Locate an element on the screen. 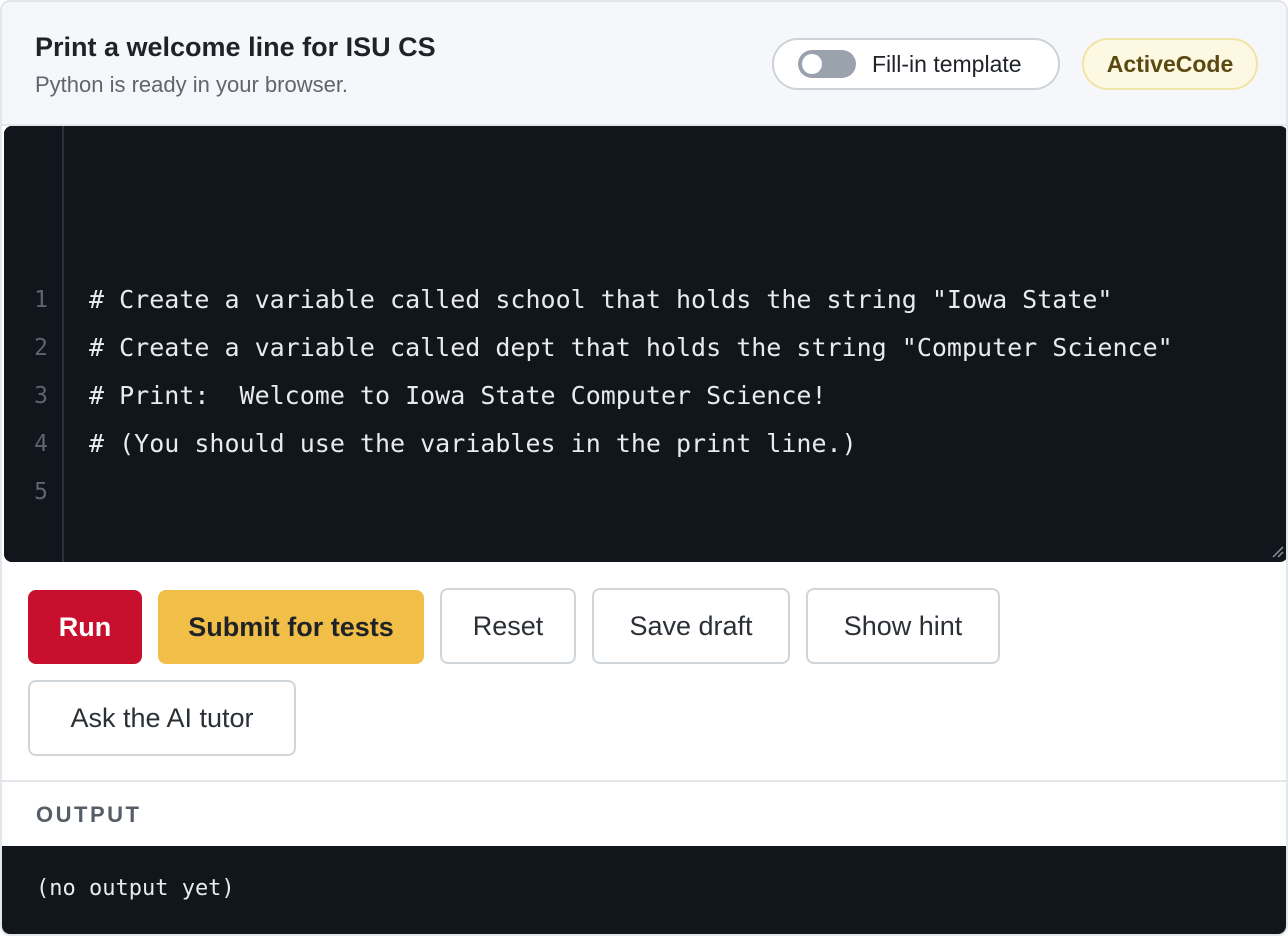 The width and height of the screenshot is (1288, 936). show-hint-button: Show hint is located at coordinates (903, 626).